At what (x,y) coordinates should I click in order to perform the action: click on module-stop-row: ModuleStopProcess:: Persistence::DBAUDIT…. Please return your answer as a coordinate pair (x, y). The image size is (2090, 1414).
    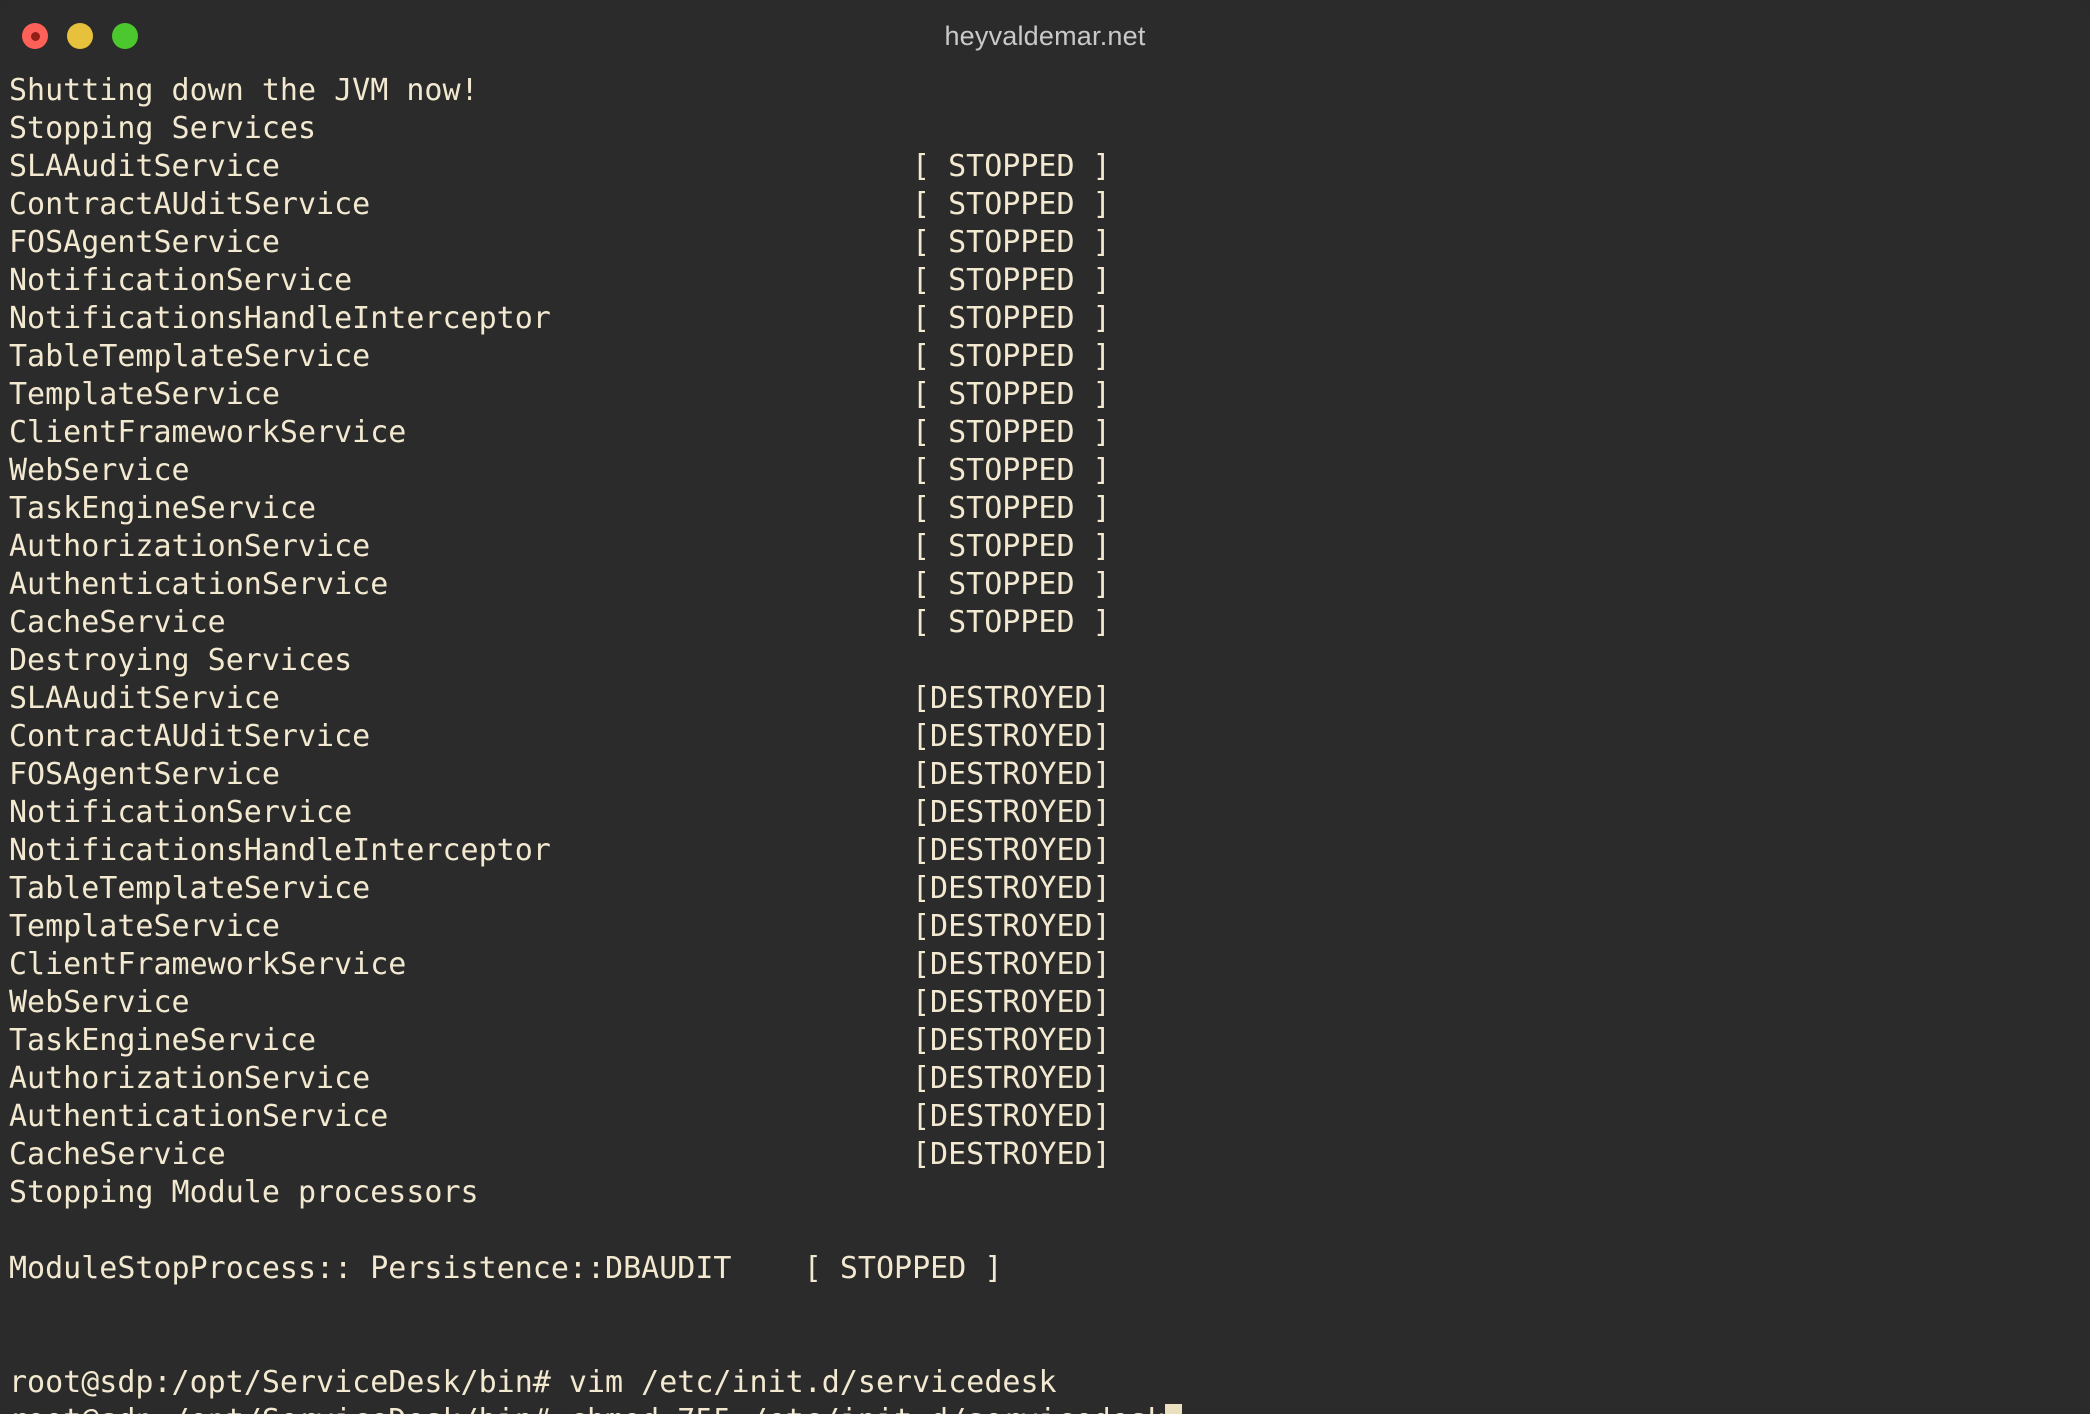
    Looking at the image, I should click on (506, 1268).